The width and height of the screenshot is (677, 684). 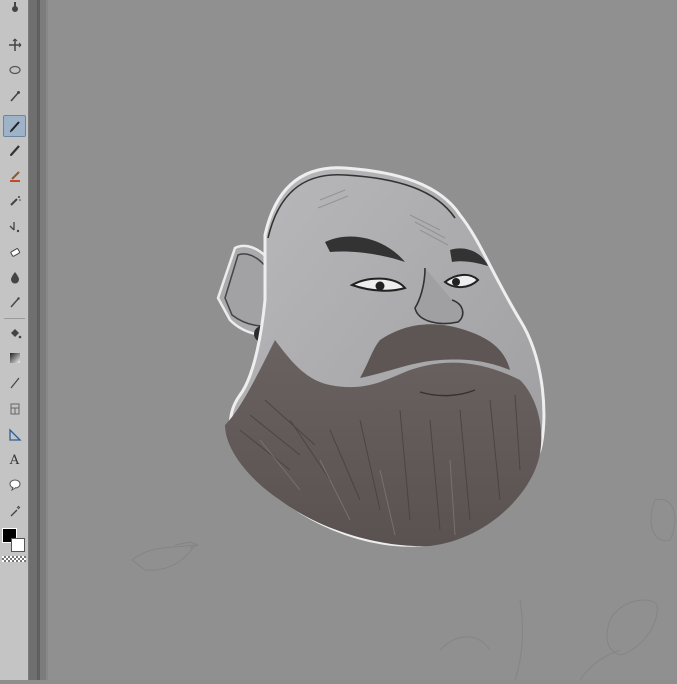 I want to click on pencil-tool-button, so click(x=14, y=150).